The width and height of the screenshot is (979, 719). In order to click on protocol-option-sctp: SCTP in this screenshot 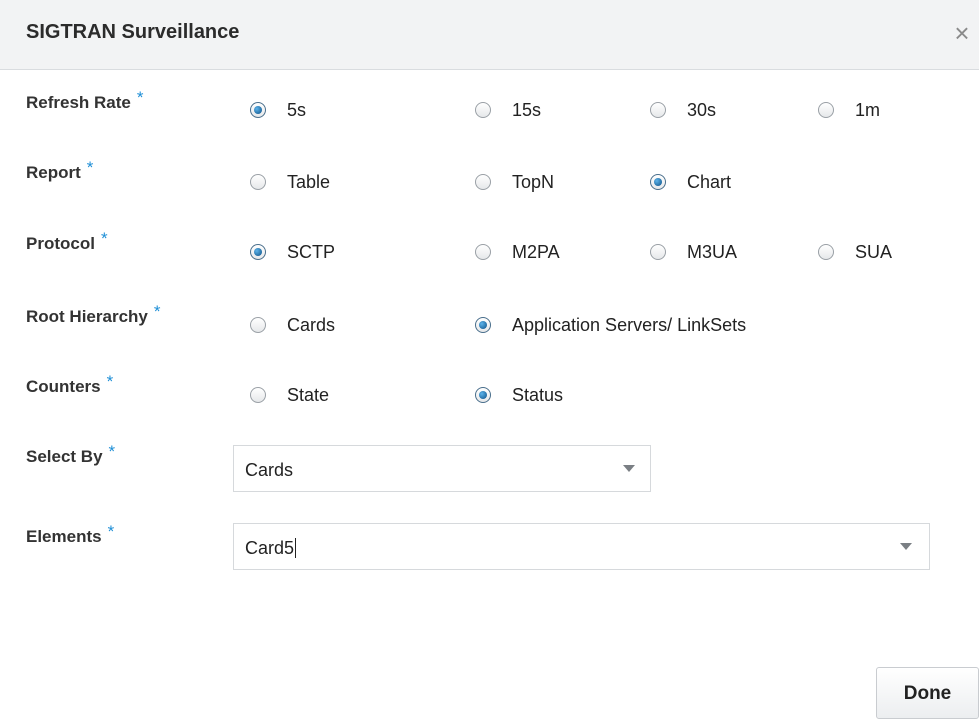, I will do `click(292, 252)`.